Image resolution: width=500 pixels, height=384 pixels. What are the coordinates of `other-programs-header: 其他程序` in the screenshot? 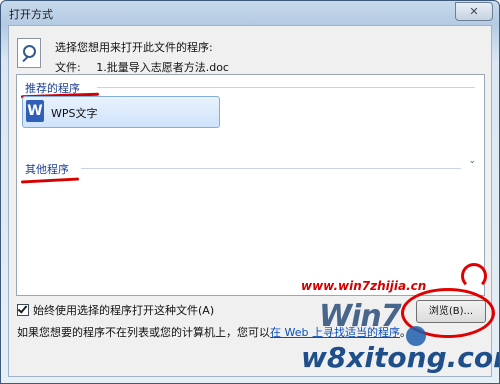 It's located at (47, 169).